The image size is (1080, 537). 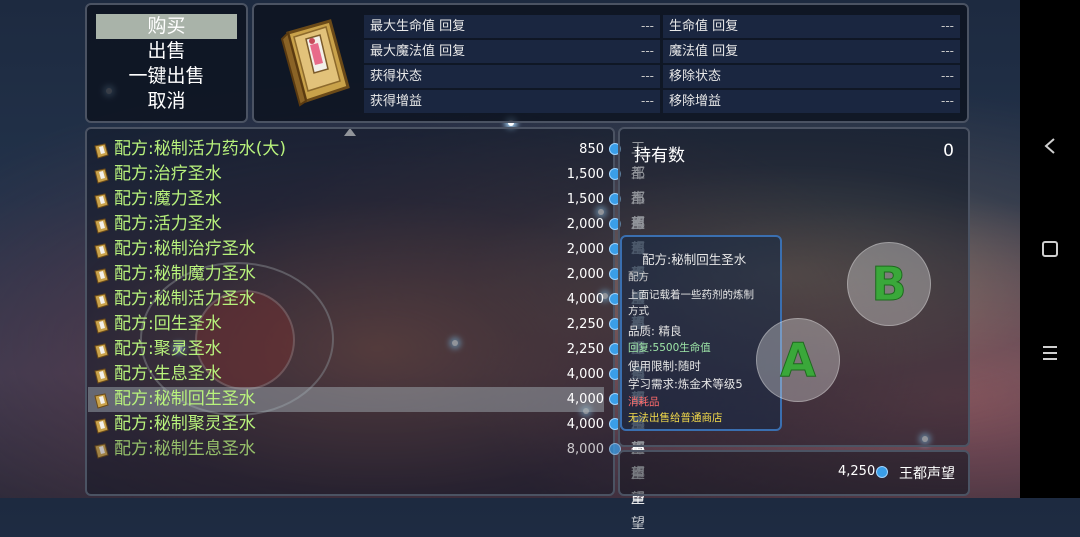 I want to click on list-item: 配方:聚灵圣水2,250王都声望, so click(x=366, y=384).